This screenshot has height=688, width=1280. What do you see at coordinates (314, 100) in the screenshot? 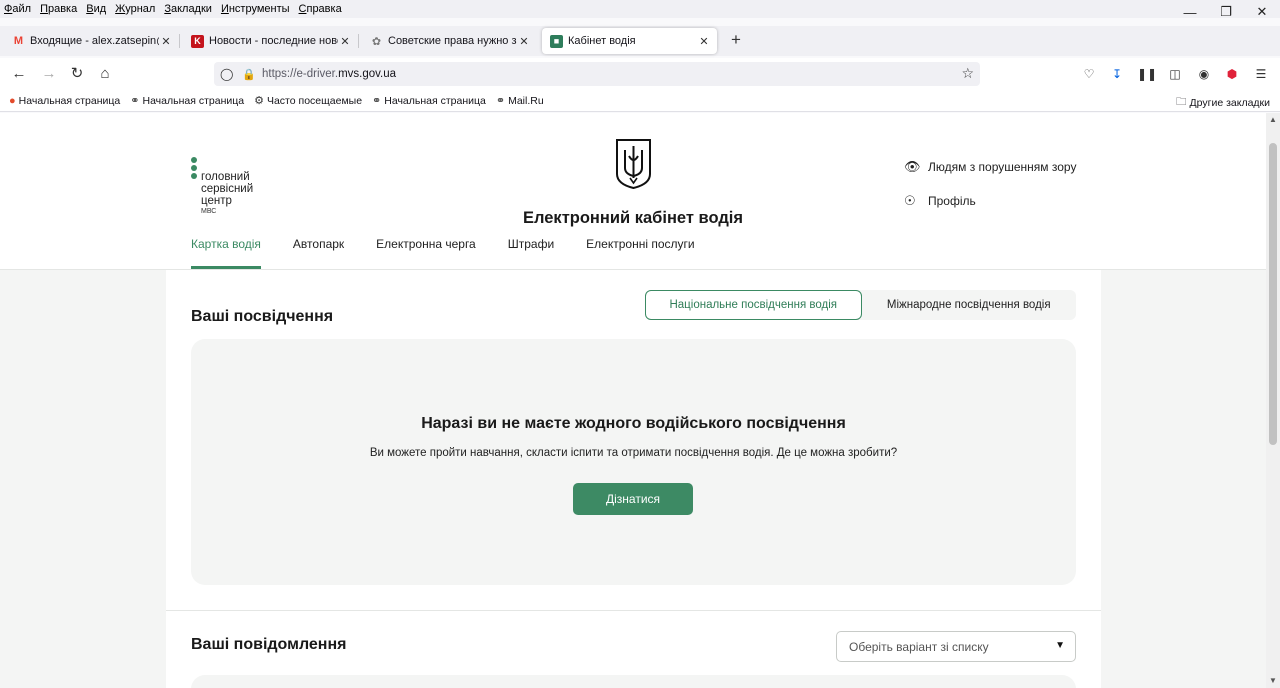
I see `bookmark-label: Часто посещаемые` at bounding box center [314, 100].